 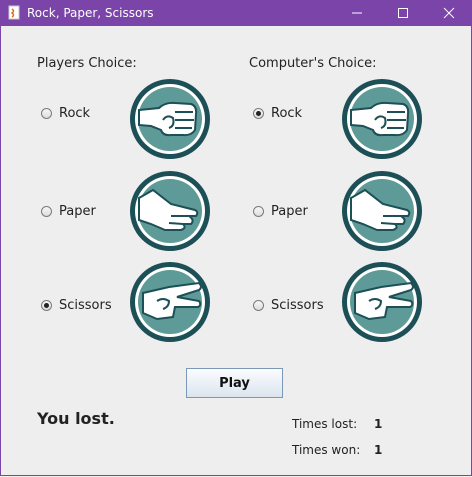 I want to click on java-app-icon, so click(x=14, y=12).